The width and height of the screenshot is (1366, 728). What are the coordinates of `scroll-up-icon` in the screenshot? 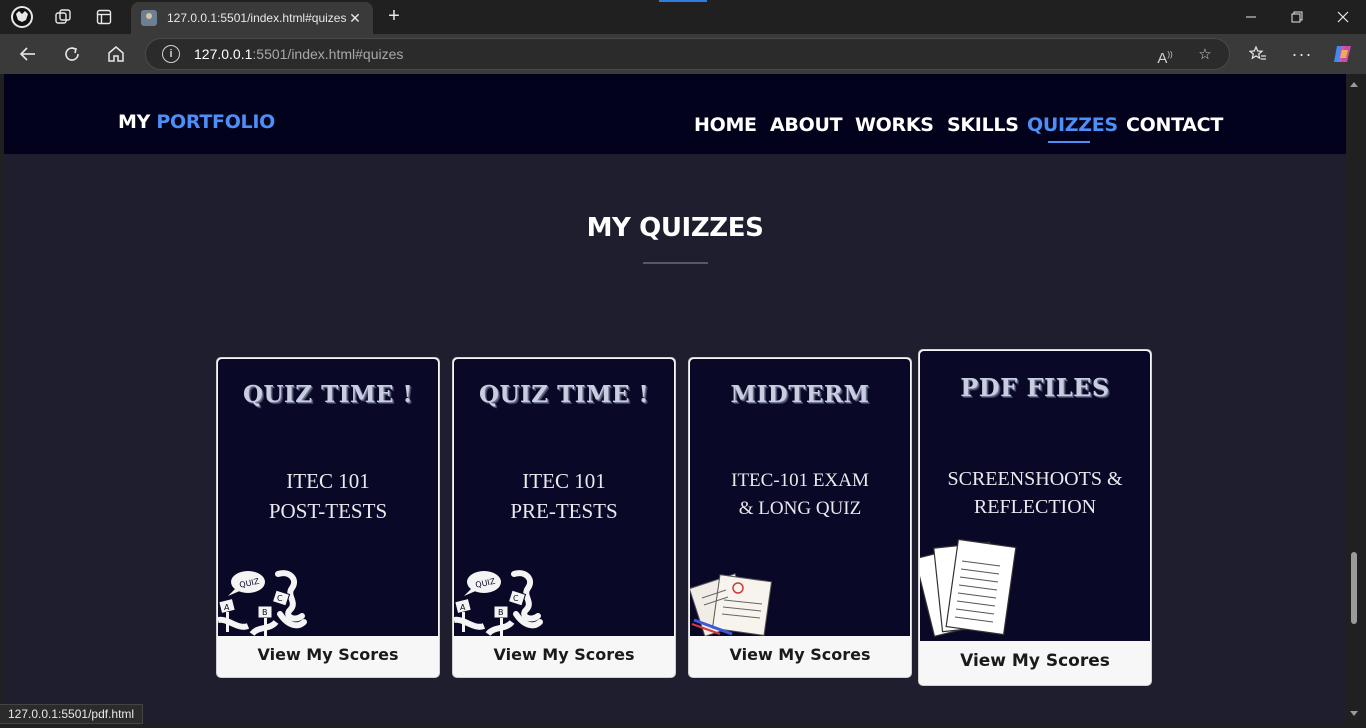 It's located at (1354, 84).